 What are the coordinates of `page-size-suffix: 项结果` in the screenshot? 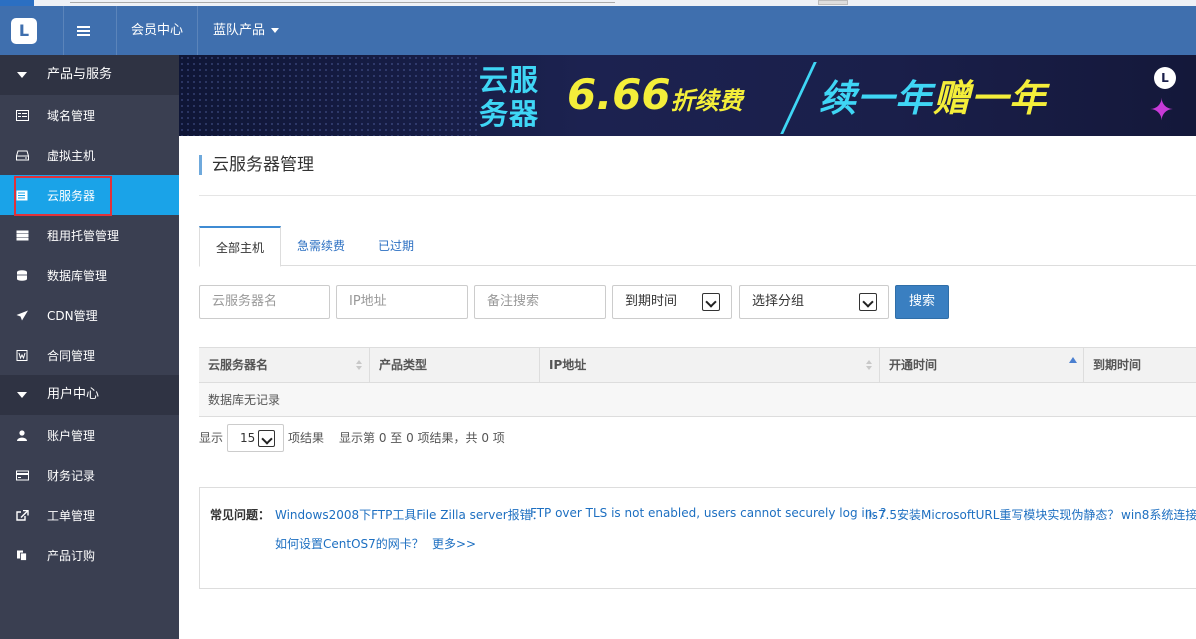 It's located at (306, 438).